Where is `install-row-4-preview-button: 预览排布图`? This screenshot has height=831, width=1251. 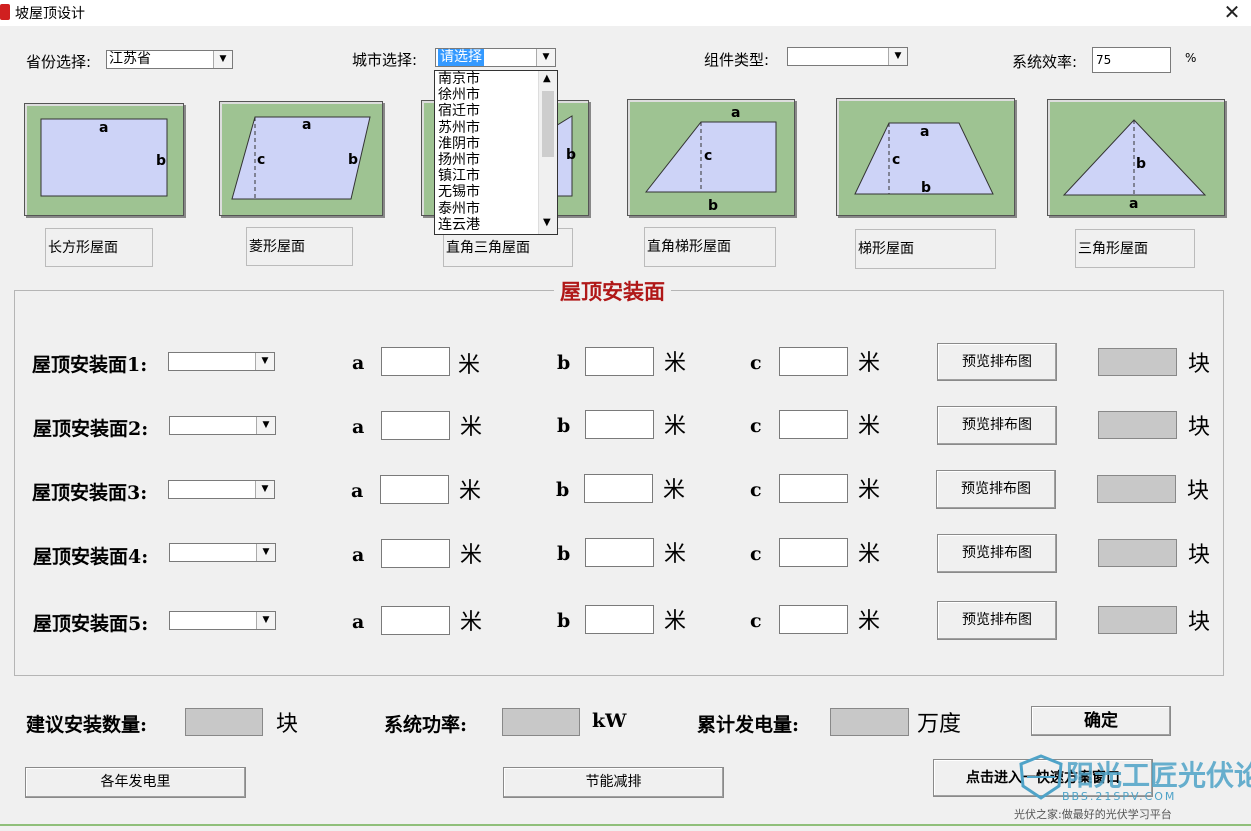 install-row-4-preview-button: 预览排布图 is located at coordinates (997, 553).